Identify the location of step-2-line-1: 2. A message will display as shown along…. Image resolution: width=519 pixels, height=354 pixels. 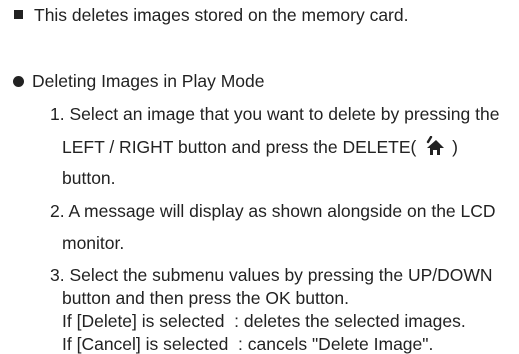
(273, 211).